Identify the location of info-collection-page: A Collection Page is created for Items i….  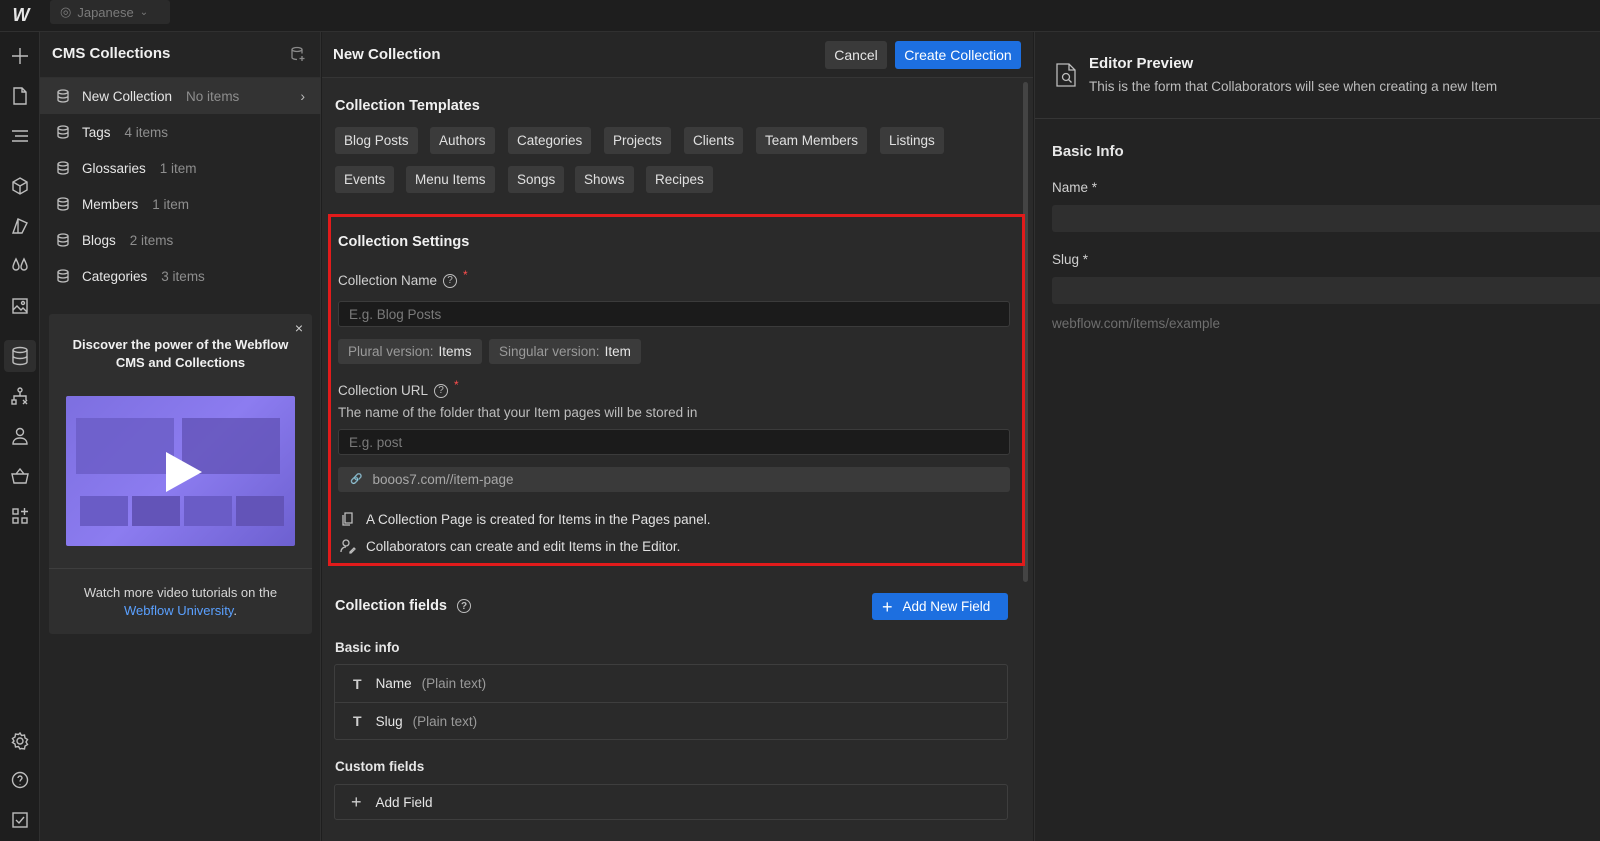
(525, 519).